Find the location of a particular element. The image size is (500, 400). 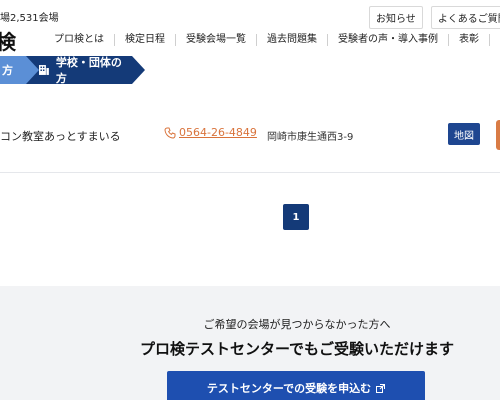

venue-phone: 0564-26-4849 is located at coordinates (210, 132).